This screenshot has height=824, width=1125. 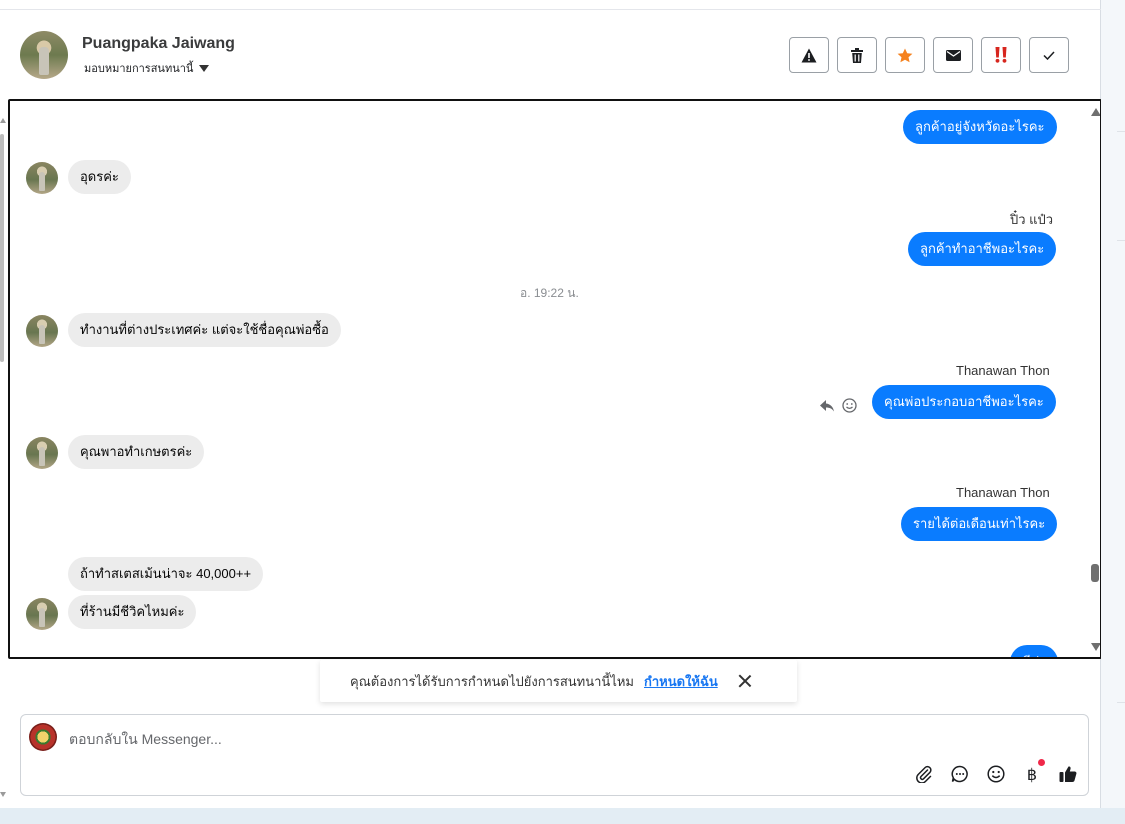 What do you see at coordinates (158, 44) in the screenshot?
I see `contact-name: Puangpaka Jaiwang` at bounding box center [158, 44].